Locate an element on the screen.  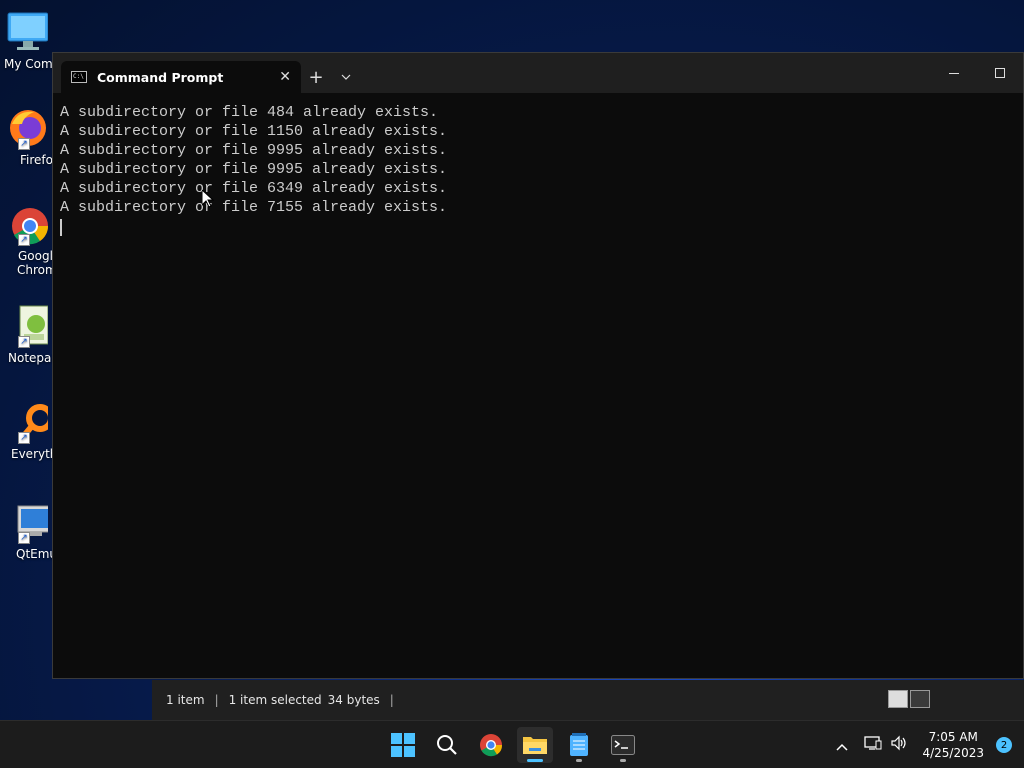
desktop-icon-qtemu: ↗ QtEmu is located at coordinates (29, 530).